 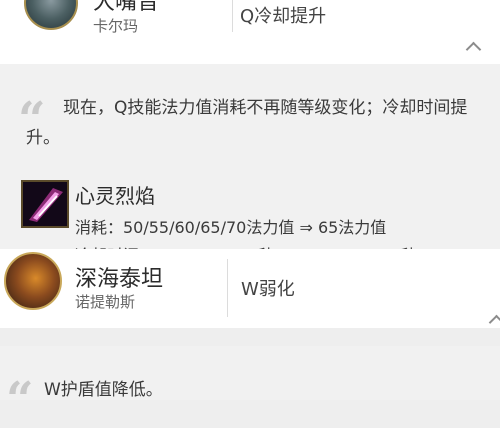 What do you see at coordinates (119, 279) in the screenshot?
I see `champion-name: 深海泰坦` at bounding box center [119, 279].